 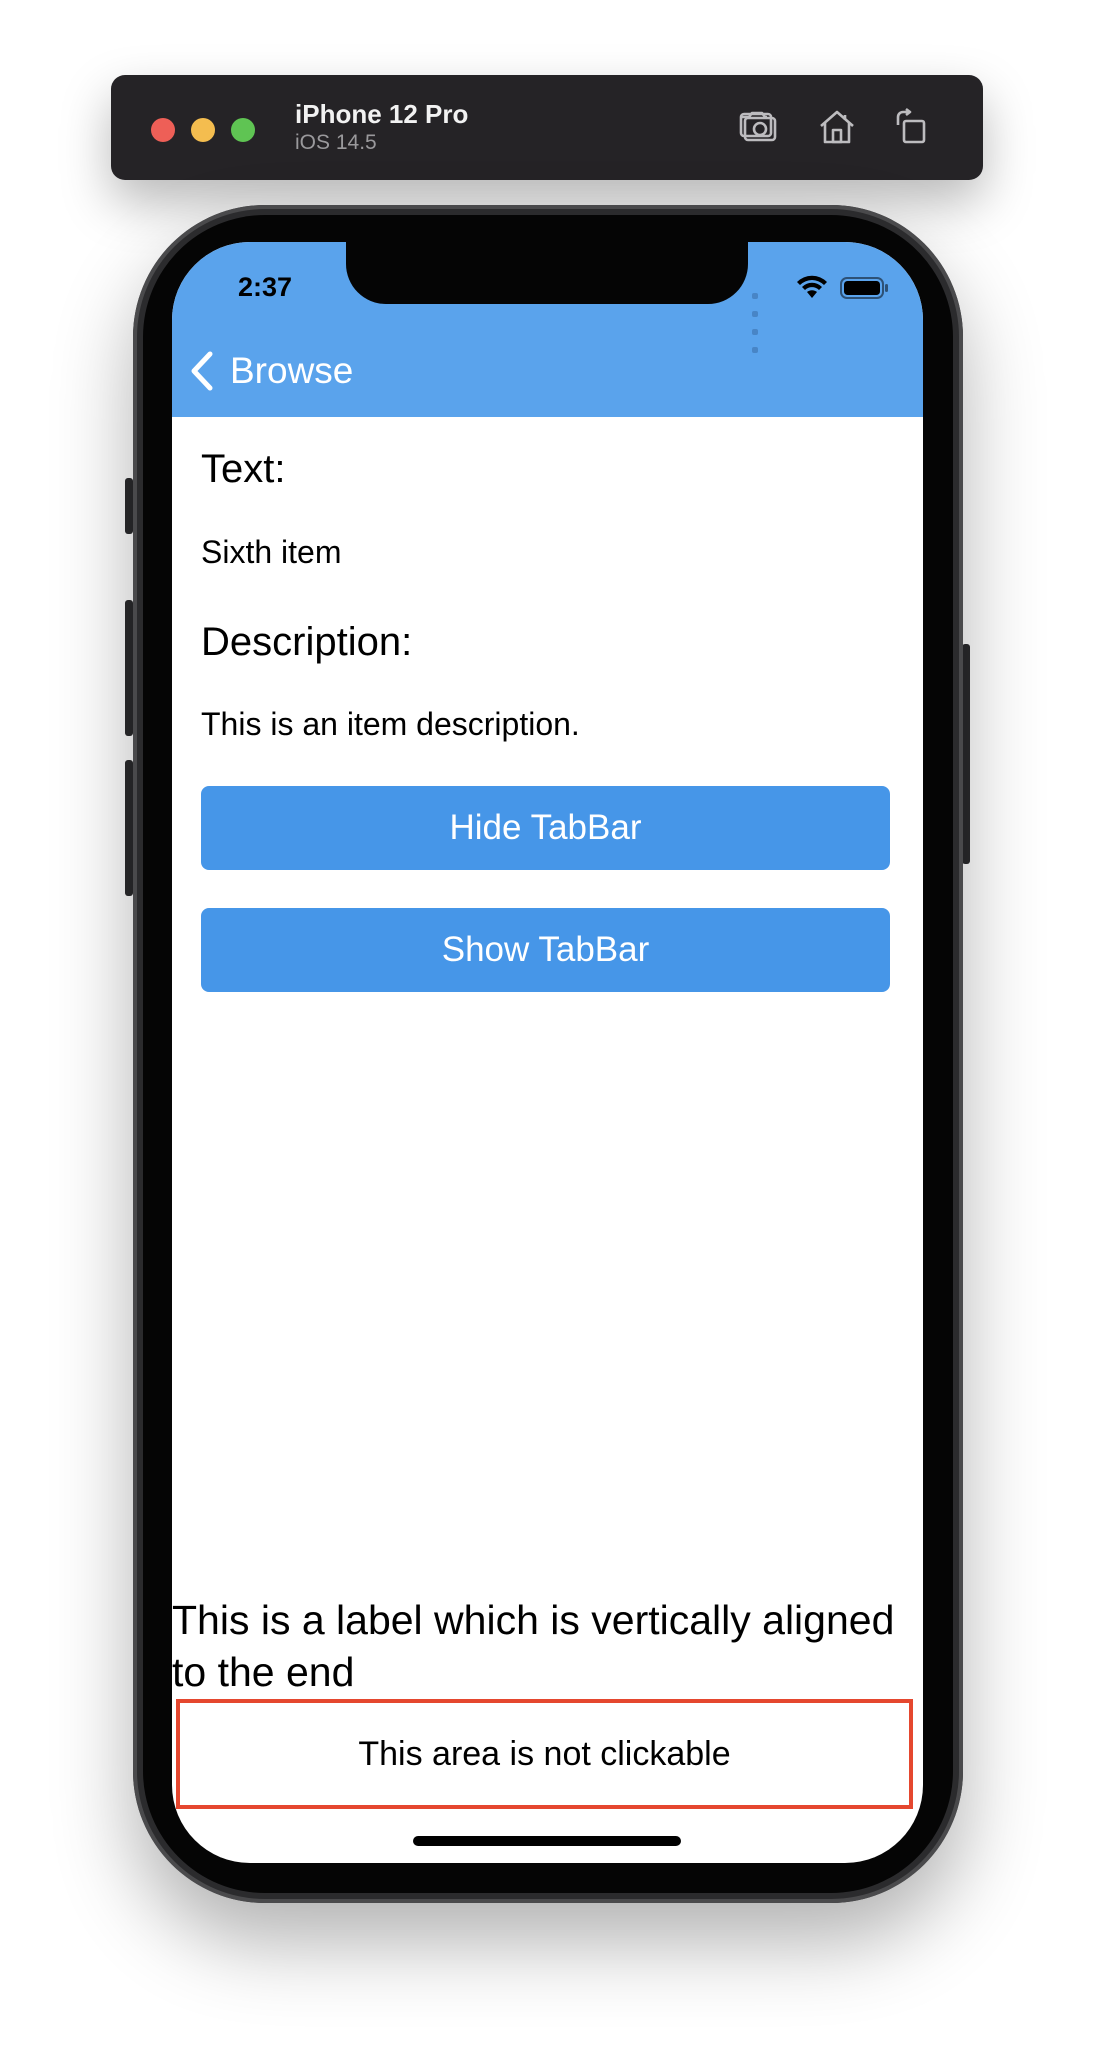 What do you see at coordinates (812, 286) in the screenshot?
I see `wifi-icon` at bounding box center [812, 286].